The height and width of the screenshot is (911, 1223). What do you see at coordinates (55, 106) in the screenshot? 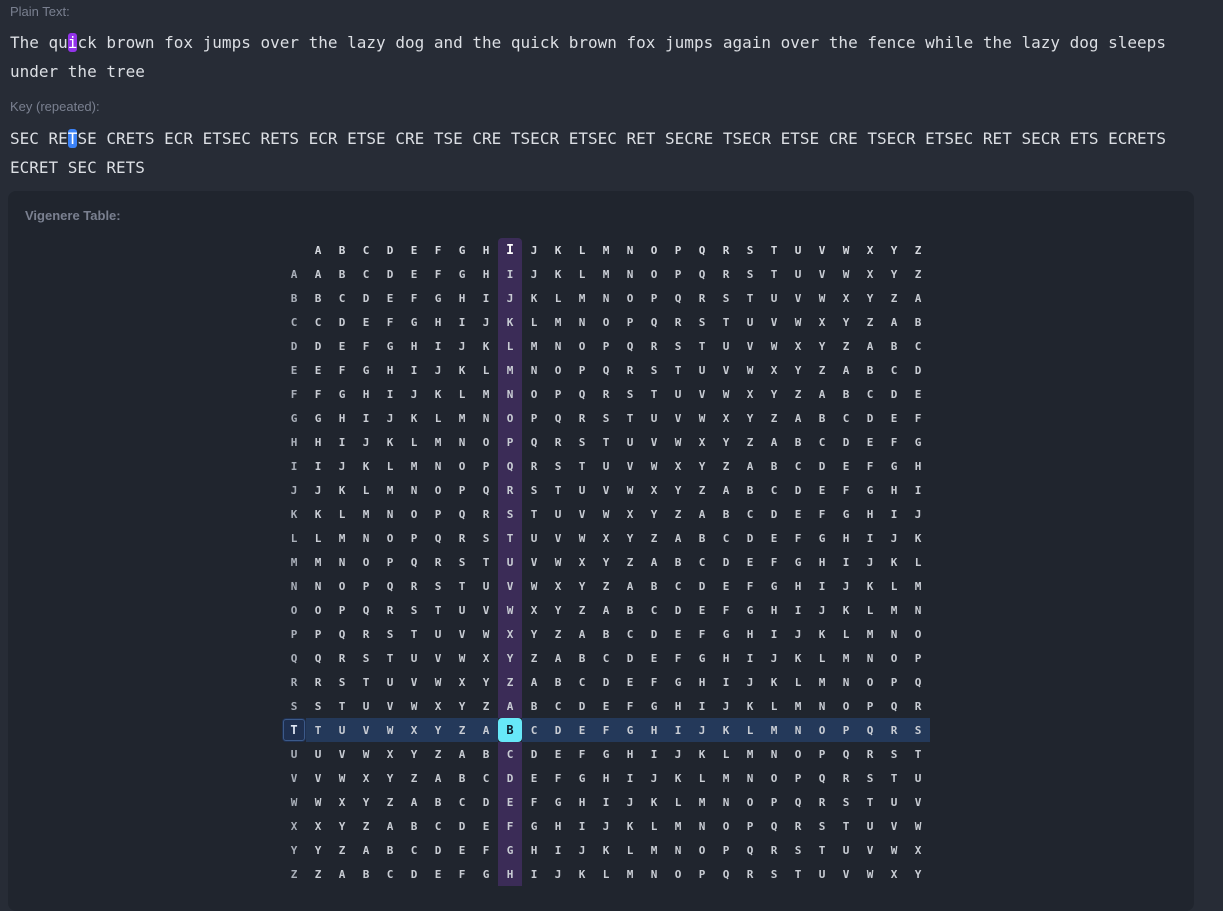
I see `key-label: Key (repeated):` at bounding box center [55, 106].